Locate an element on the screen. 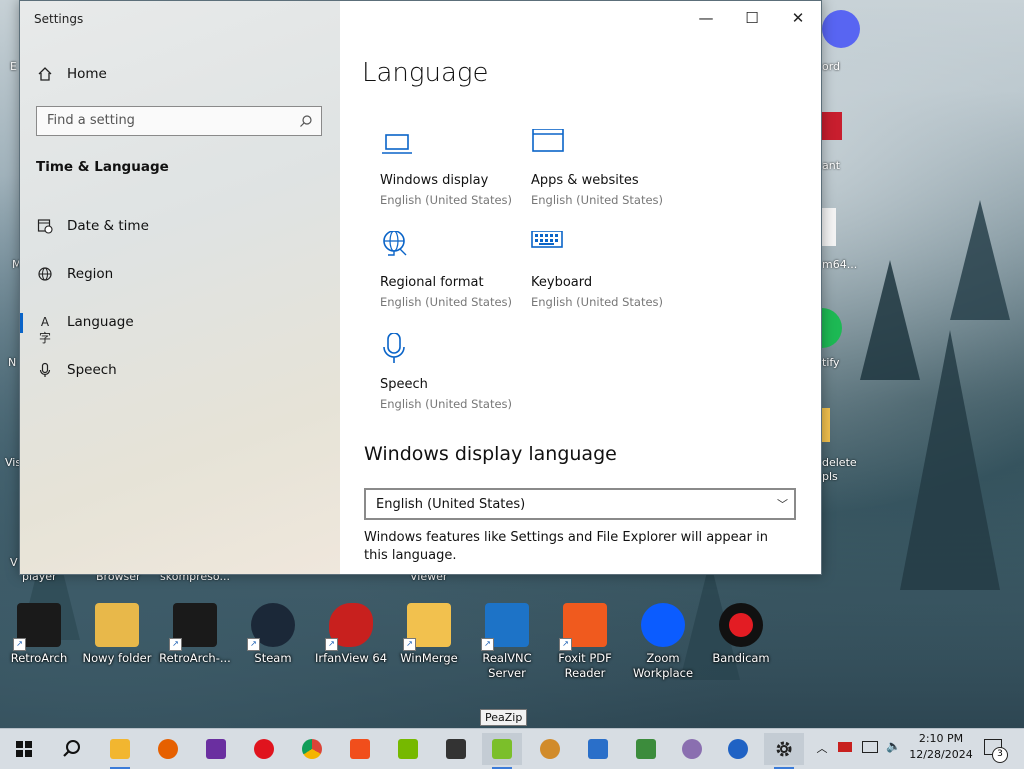 Image resolution: width=1024 pixels, height=769 pixels. brave-icon is located at coordinates (360, 749).